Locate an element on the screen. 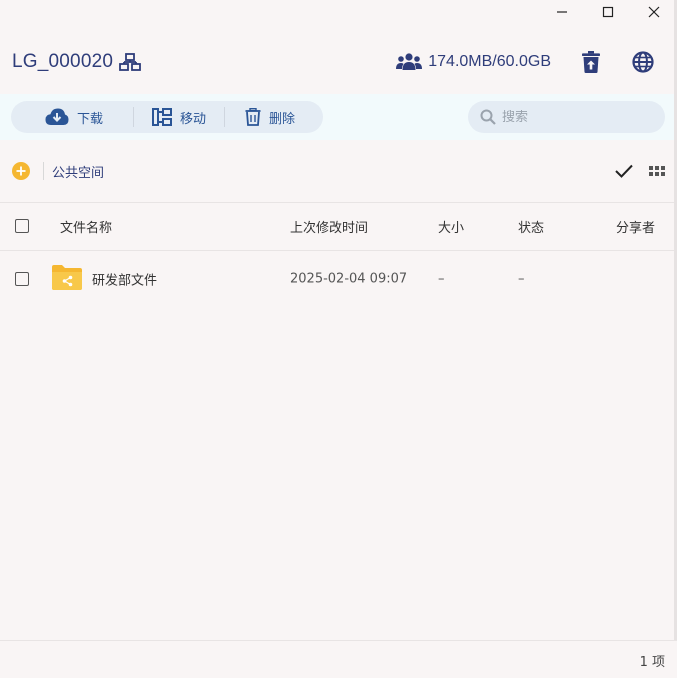 This screenshot has height=678, width=677. globe-button is located at coordinates (643, 62).